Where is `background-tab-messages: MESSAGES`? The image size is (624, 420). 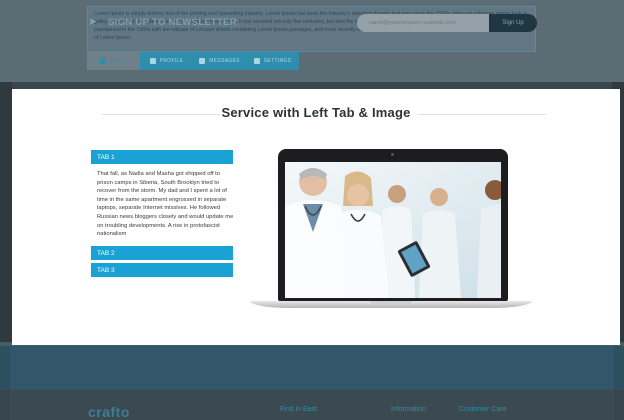
background-tab-messages: MESSAGES is located at coordinates (219, 61).